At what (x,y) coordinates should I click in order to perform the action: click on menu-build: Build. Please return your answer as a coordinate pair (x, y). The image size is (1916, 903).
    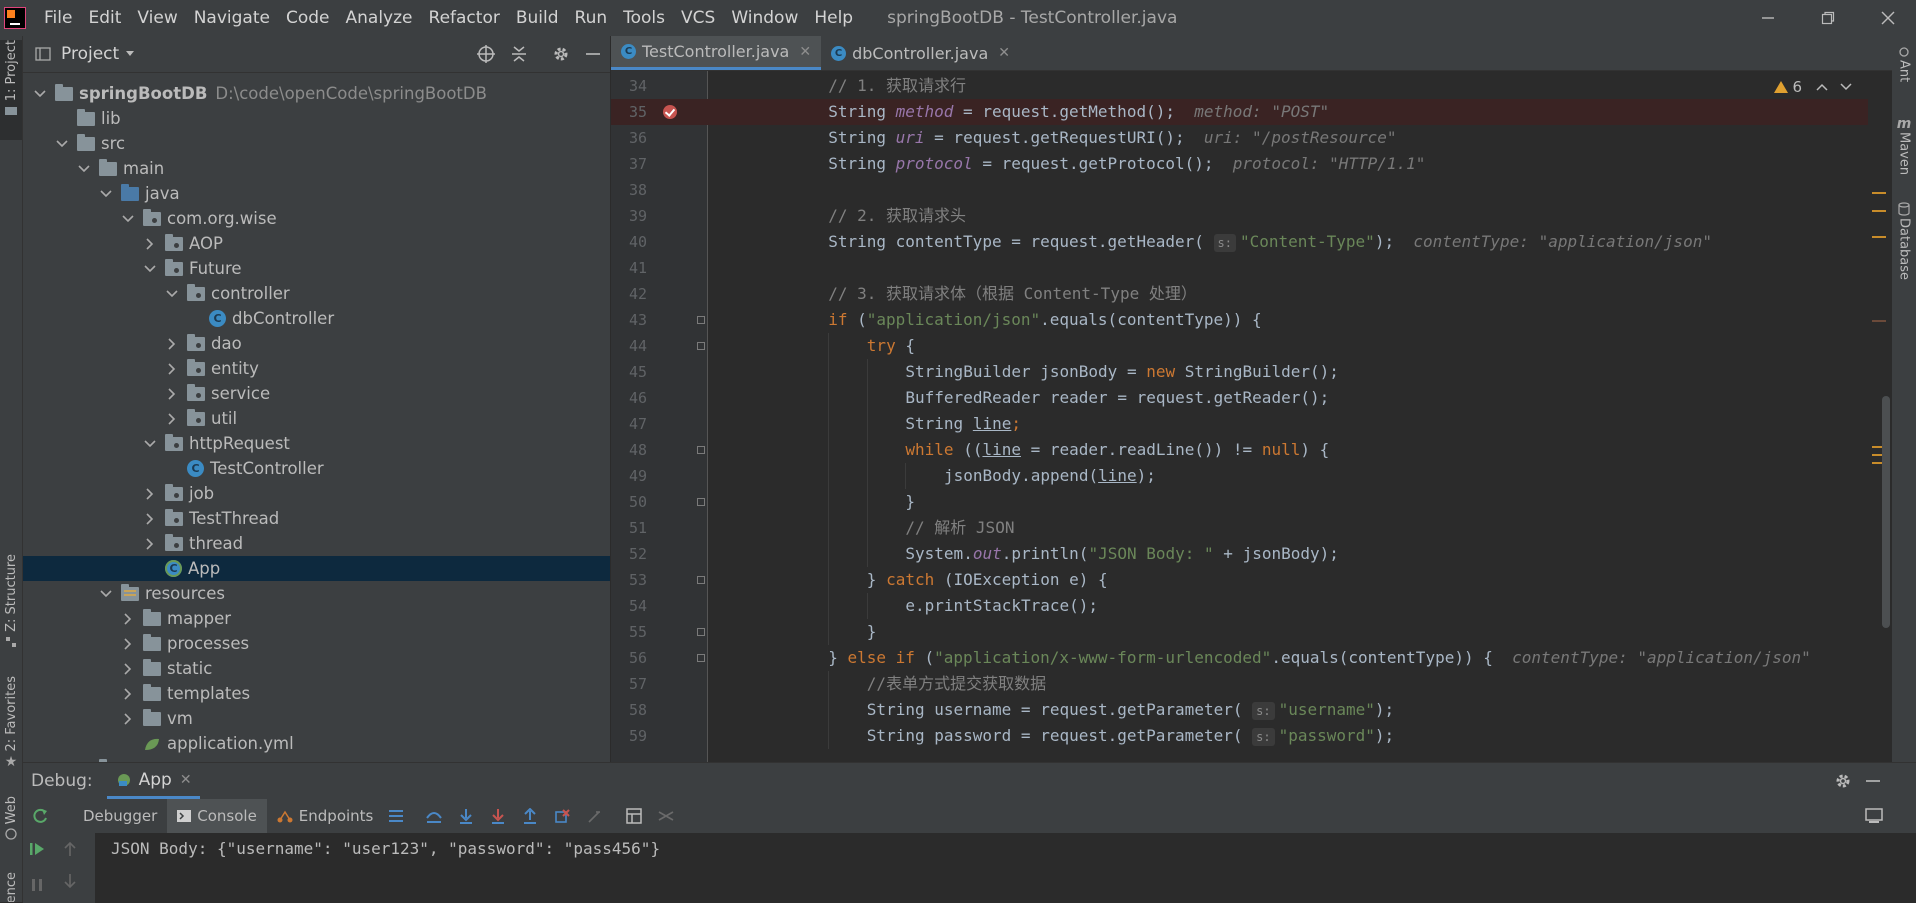
    Looking at the image, I should click on (537, 18).